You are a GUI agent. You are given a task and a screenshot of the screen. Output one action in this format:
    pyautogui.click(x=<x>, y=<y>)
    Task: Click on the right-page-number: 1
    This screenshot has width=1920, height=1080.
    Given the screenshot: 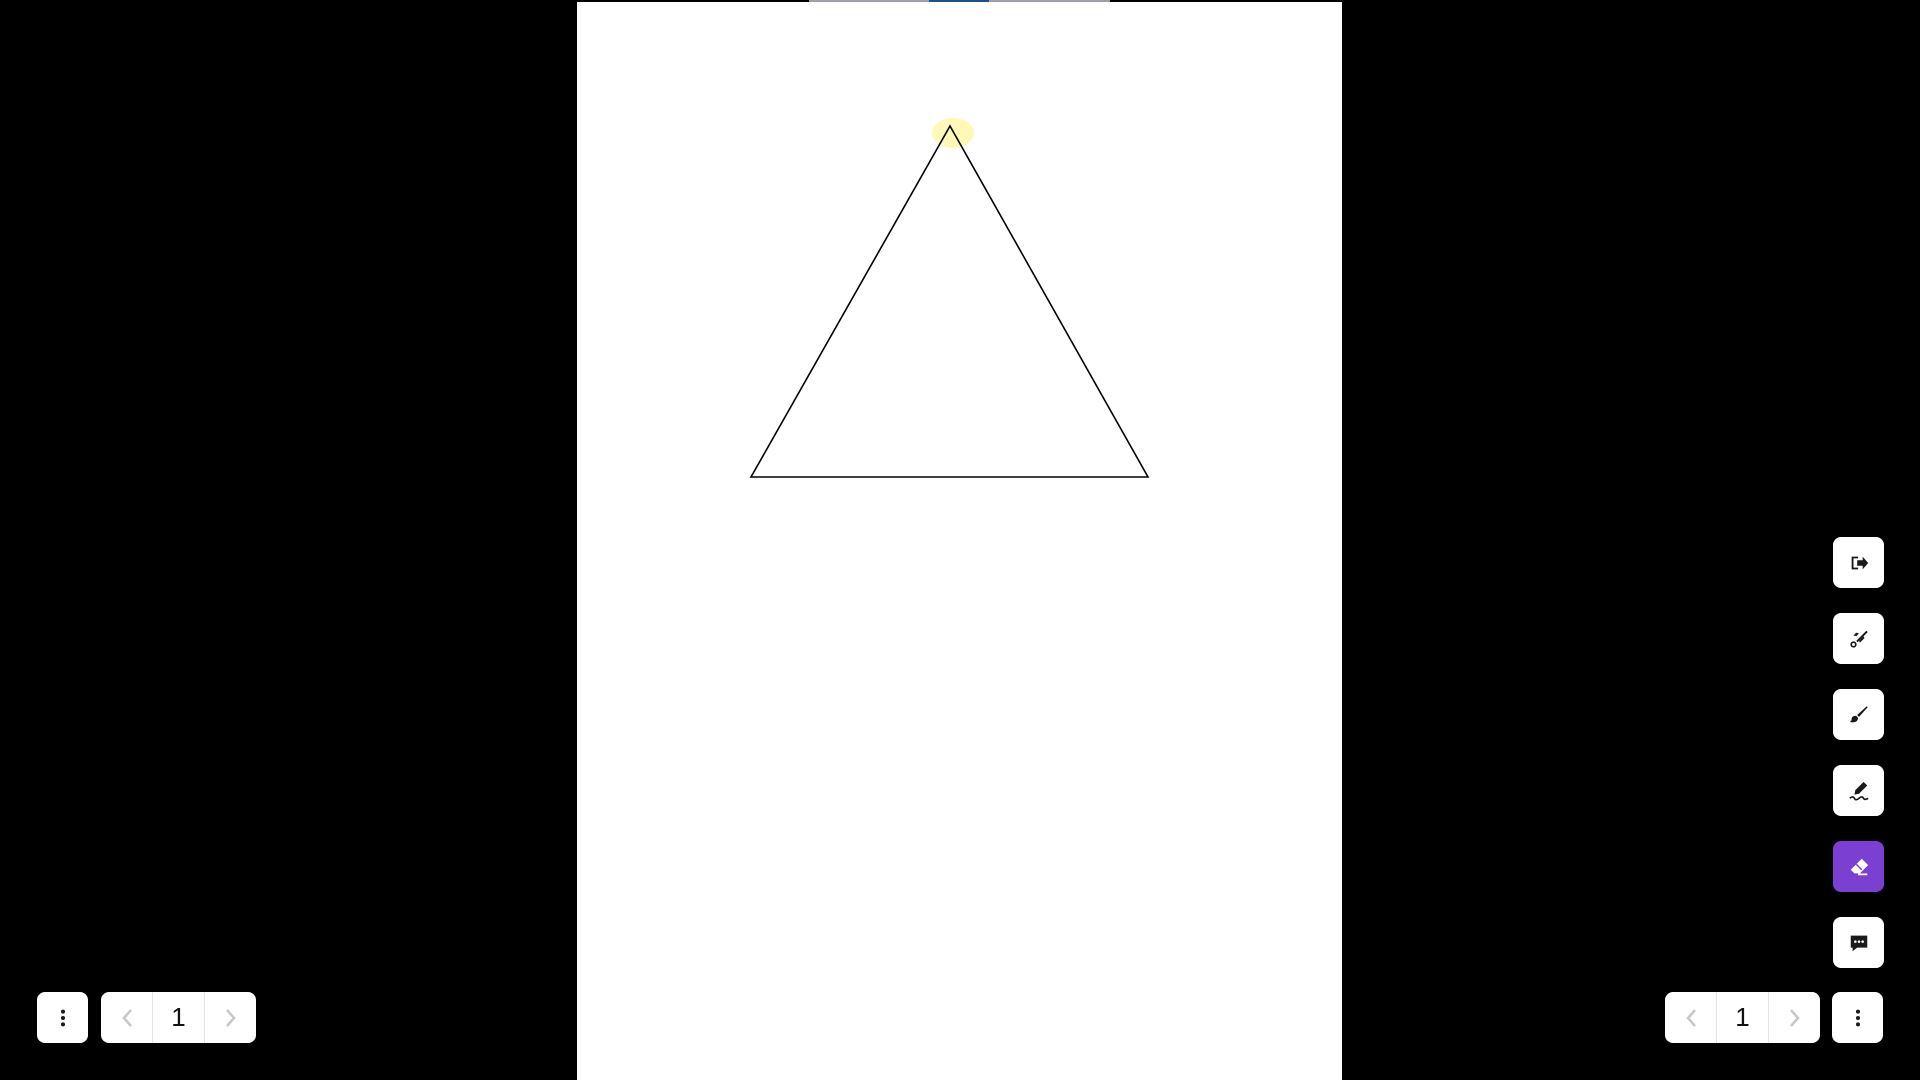 What is the action you would take?
    pyautogui.click(x=1742, y=1017)
    